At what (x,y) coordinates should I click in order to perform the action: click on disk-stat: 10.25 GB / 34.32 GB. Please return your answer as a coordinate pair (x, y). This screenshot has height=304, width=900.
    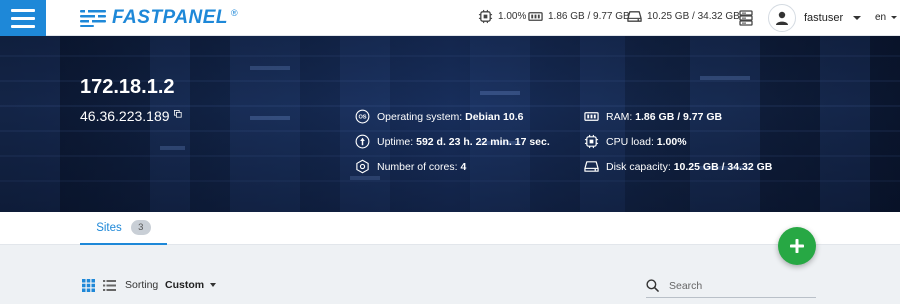
    Looking at the image, I should click on (683, 16).